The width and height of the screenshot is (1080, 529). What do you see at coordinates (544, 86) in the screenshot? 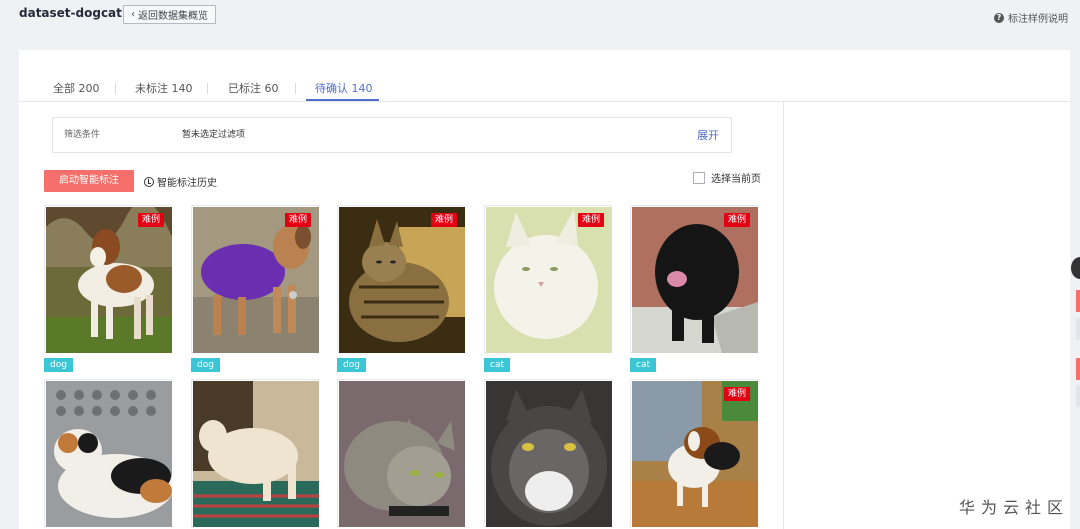
I see `tab-bar: 全部 200 未标注 140 已标注 60 待确认 140` at bounding box center [544, 86].